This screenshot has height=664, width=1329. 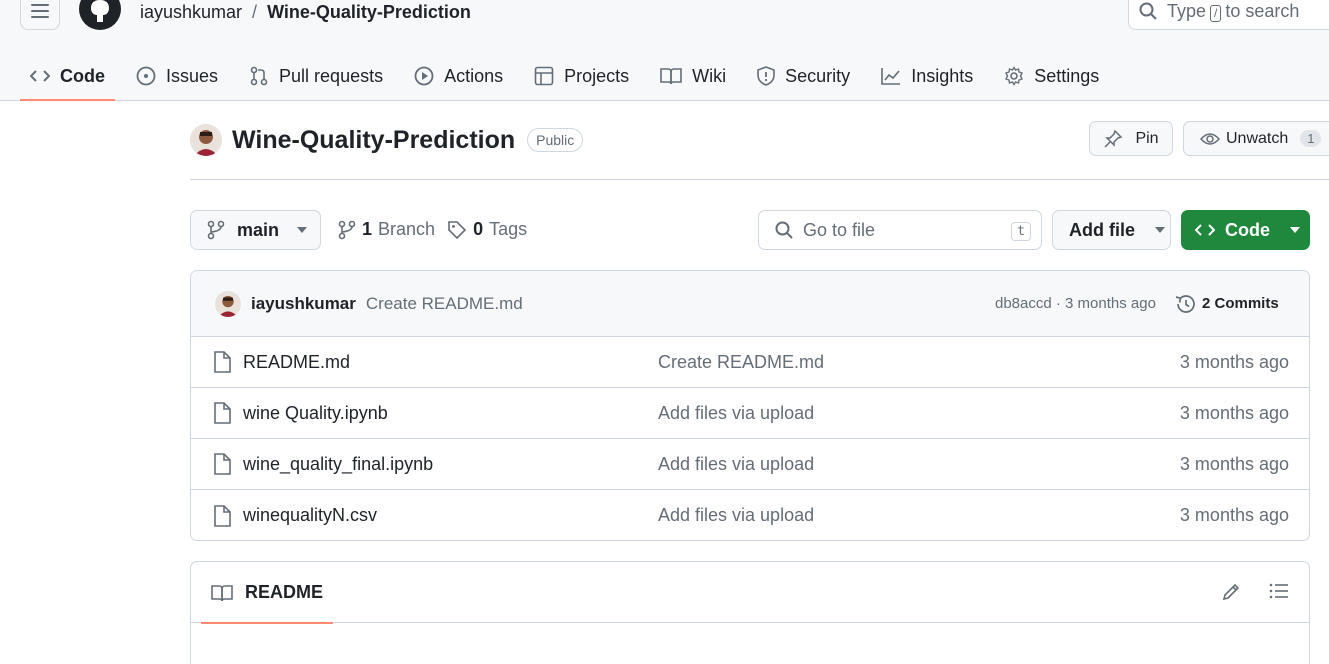 I want to click on tags-link: 0 Tags, so click(x=487, y=229).